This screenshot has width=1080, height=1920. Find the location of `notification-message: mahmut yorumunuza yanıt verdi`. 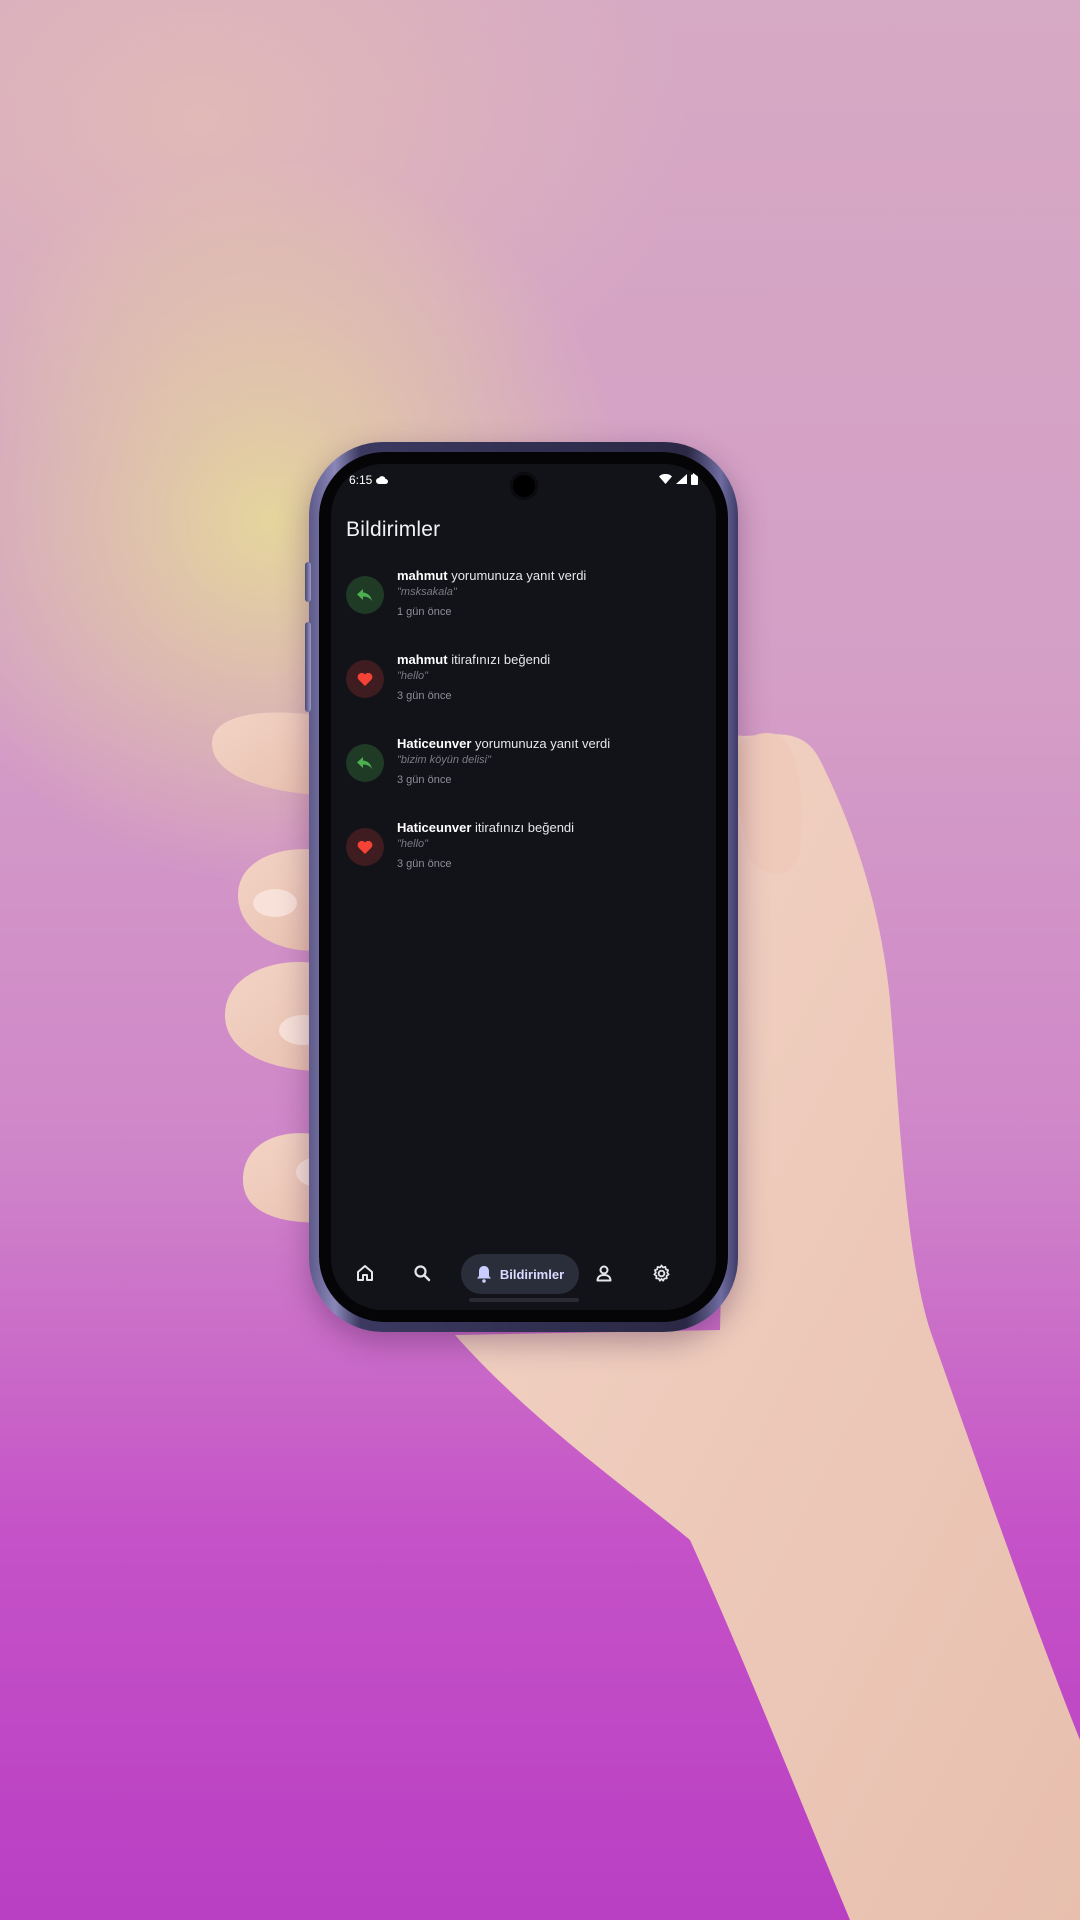

notification-message: mahmut yorumunuza yanıt verdi is located at coordinates (551, 576).